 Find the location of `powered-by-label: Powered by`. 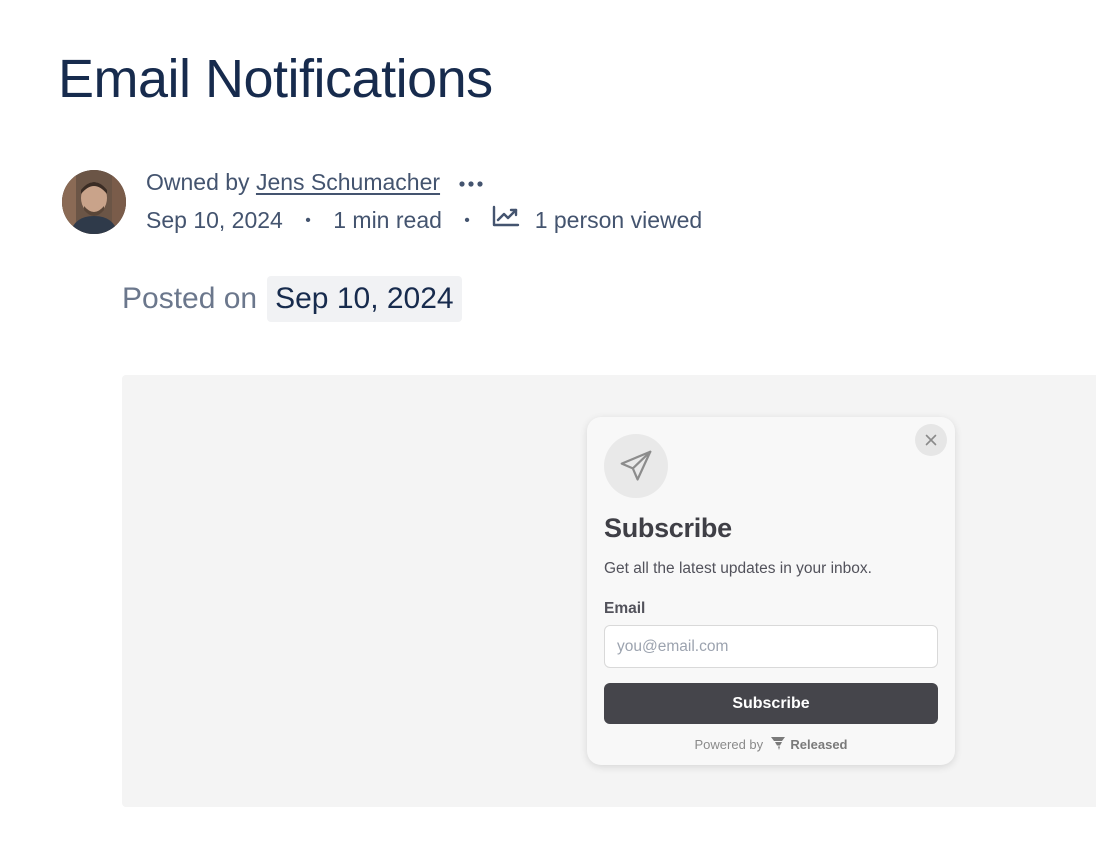

powered-by-label: Powered by is located at coordinates (729, 744).